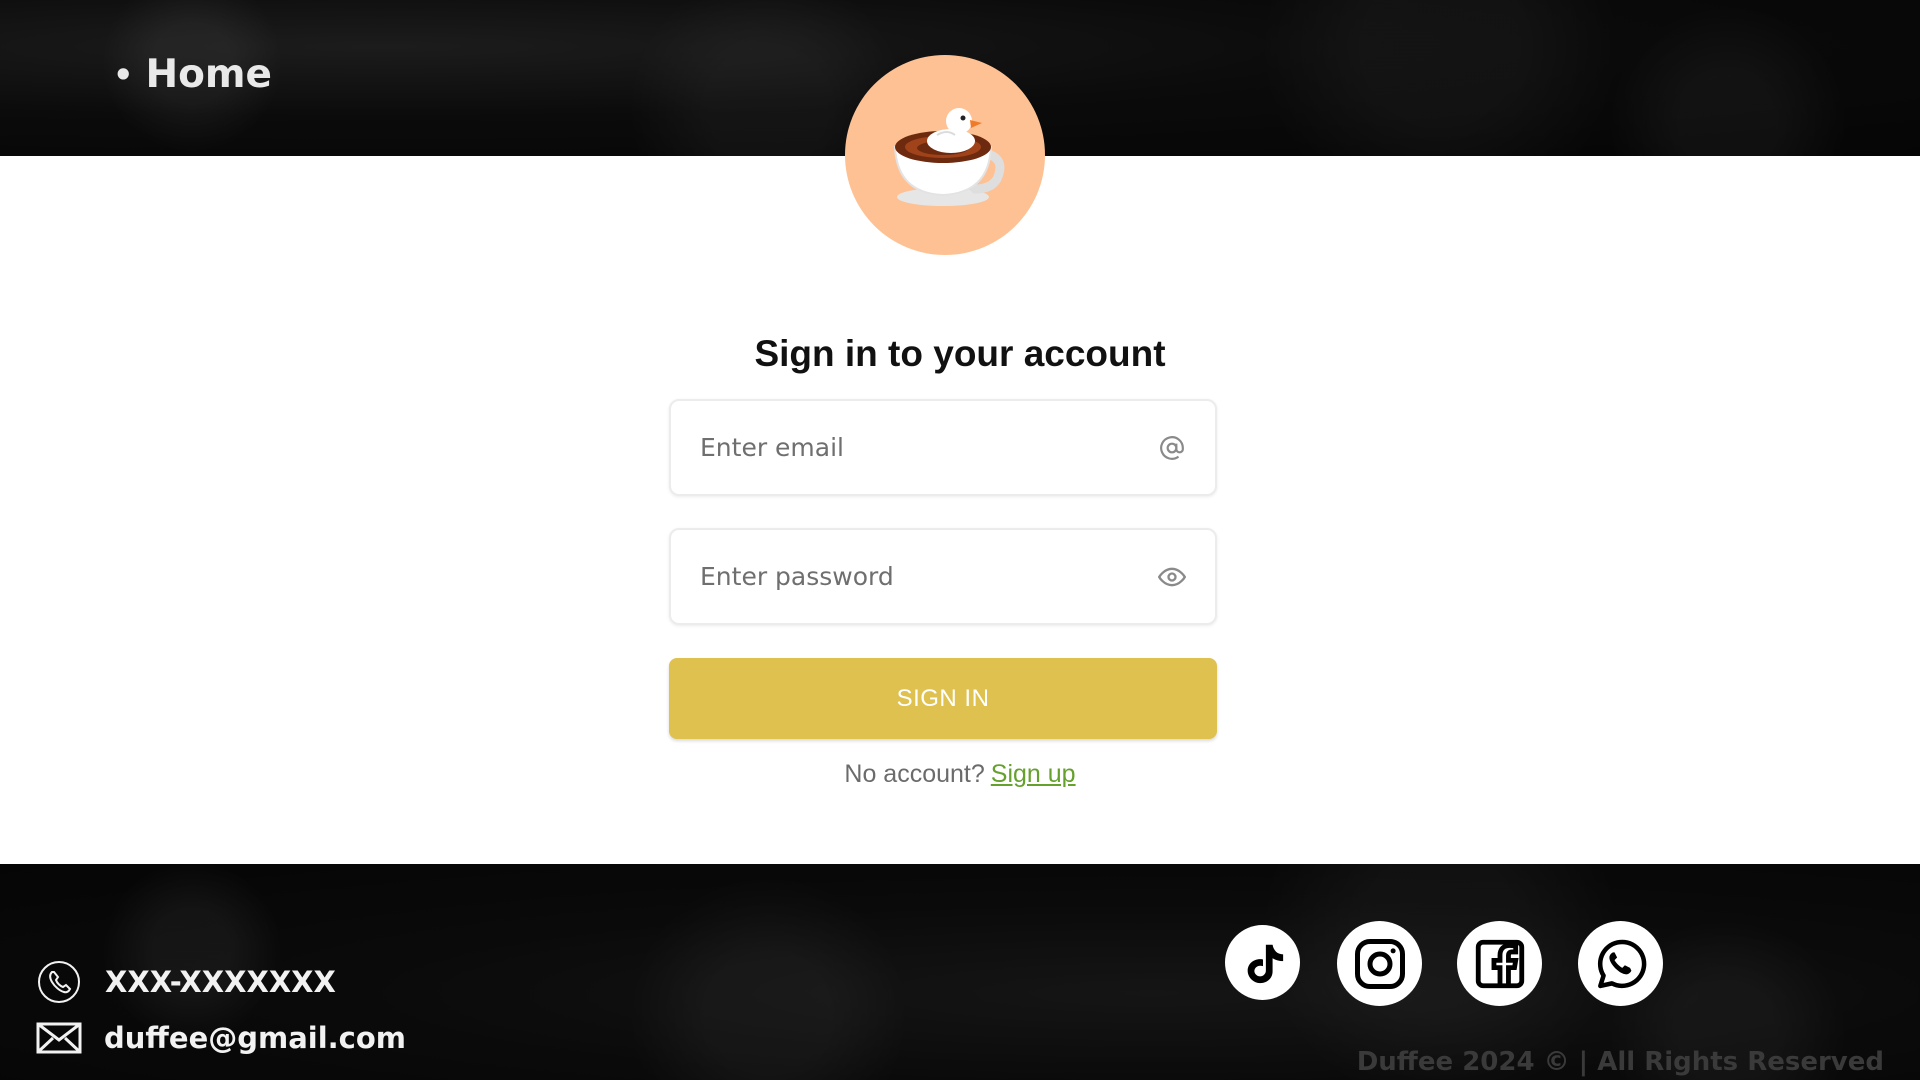 The width and height of the screenshot is (1920, 1080). What do you see at coordinates (928, 576) in the screenshot?
I see `password-input` at bounding box center [928, 576].